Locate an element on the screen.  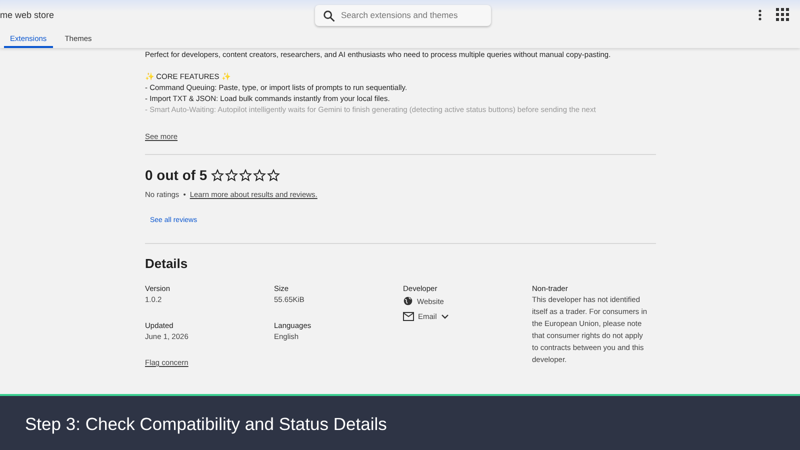
search-field: Search extensions and themes is located at coordinates (403, 15).